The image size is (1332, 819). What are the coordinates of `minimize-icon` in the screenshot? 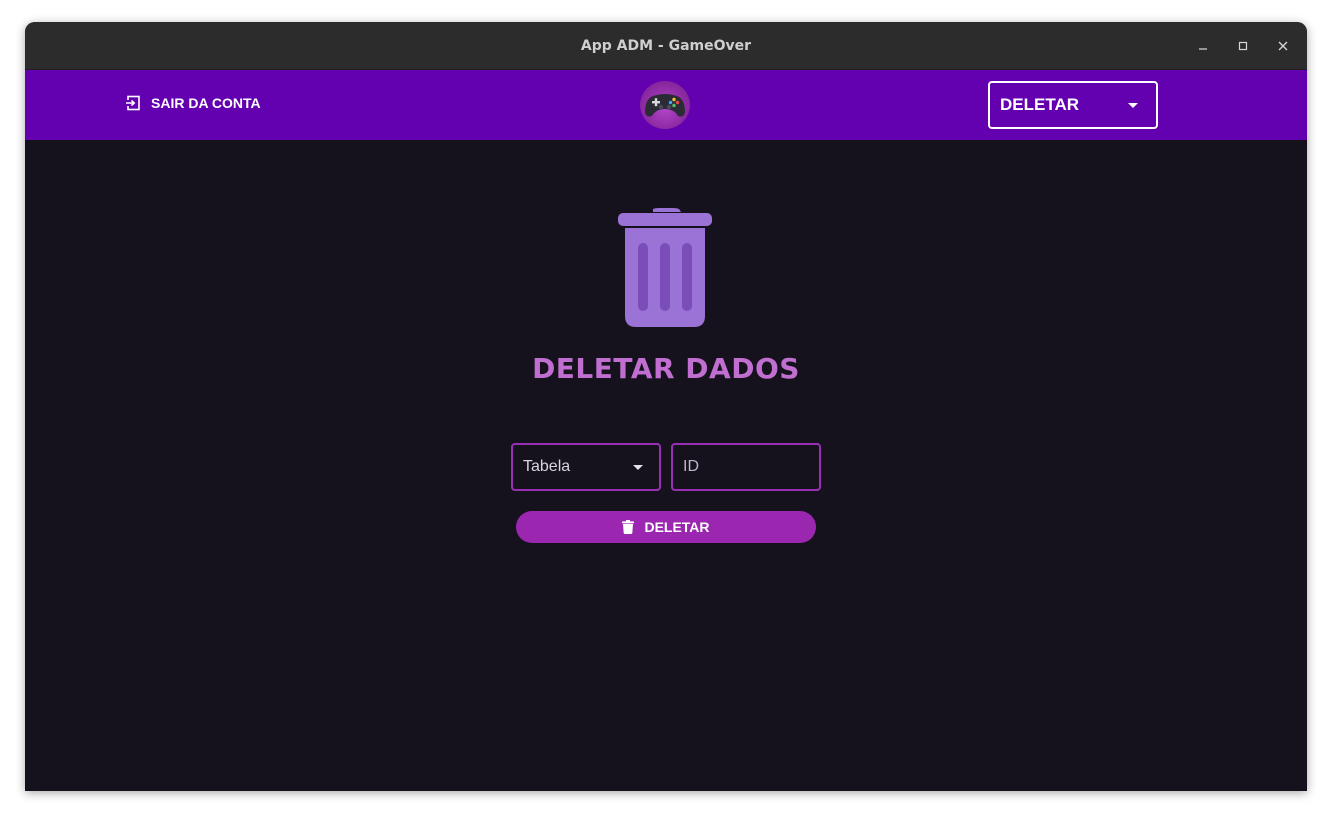 It's located at (1203, 49).